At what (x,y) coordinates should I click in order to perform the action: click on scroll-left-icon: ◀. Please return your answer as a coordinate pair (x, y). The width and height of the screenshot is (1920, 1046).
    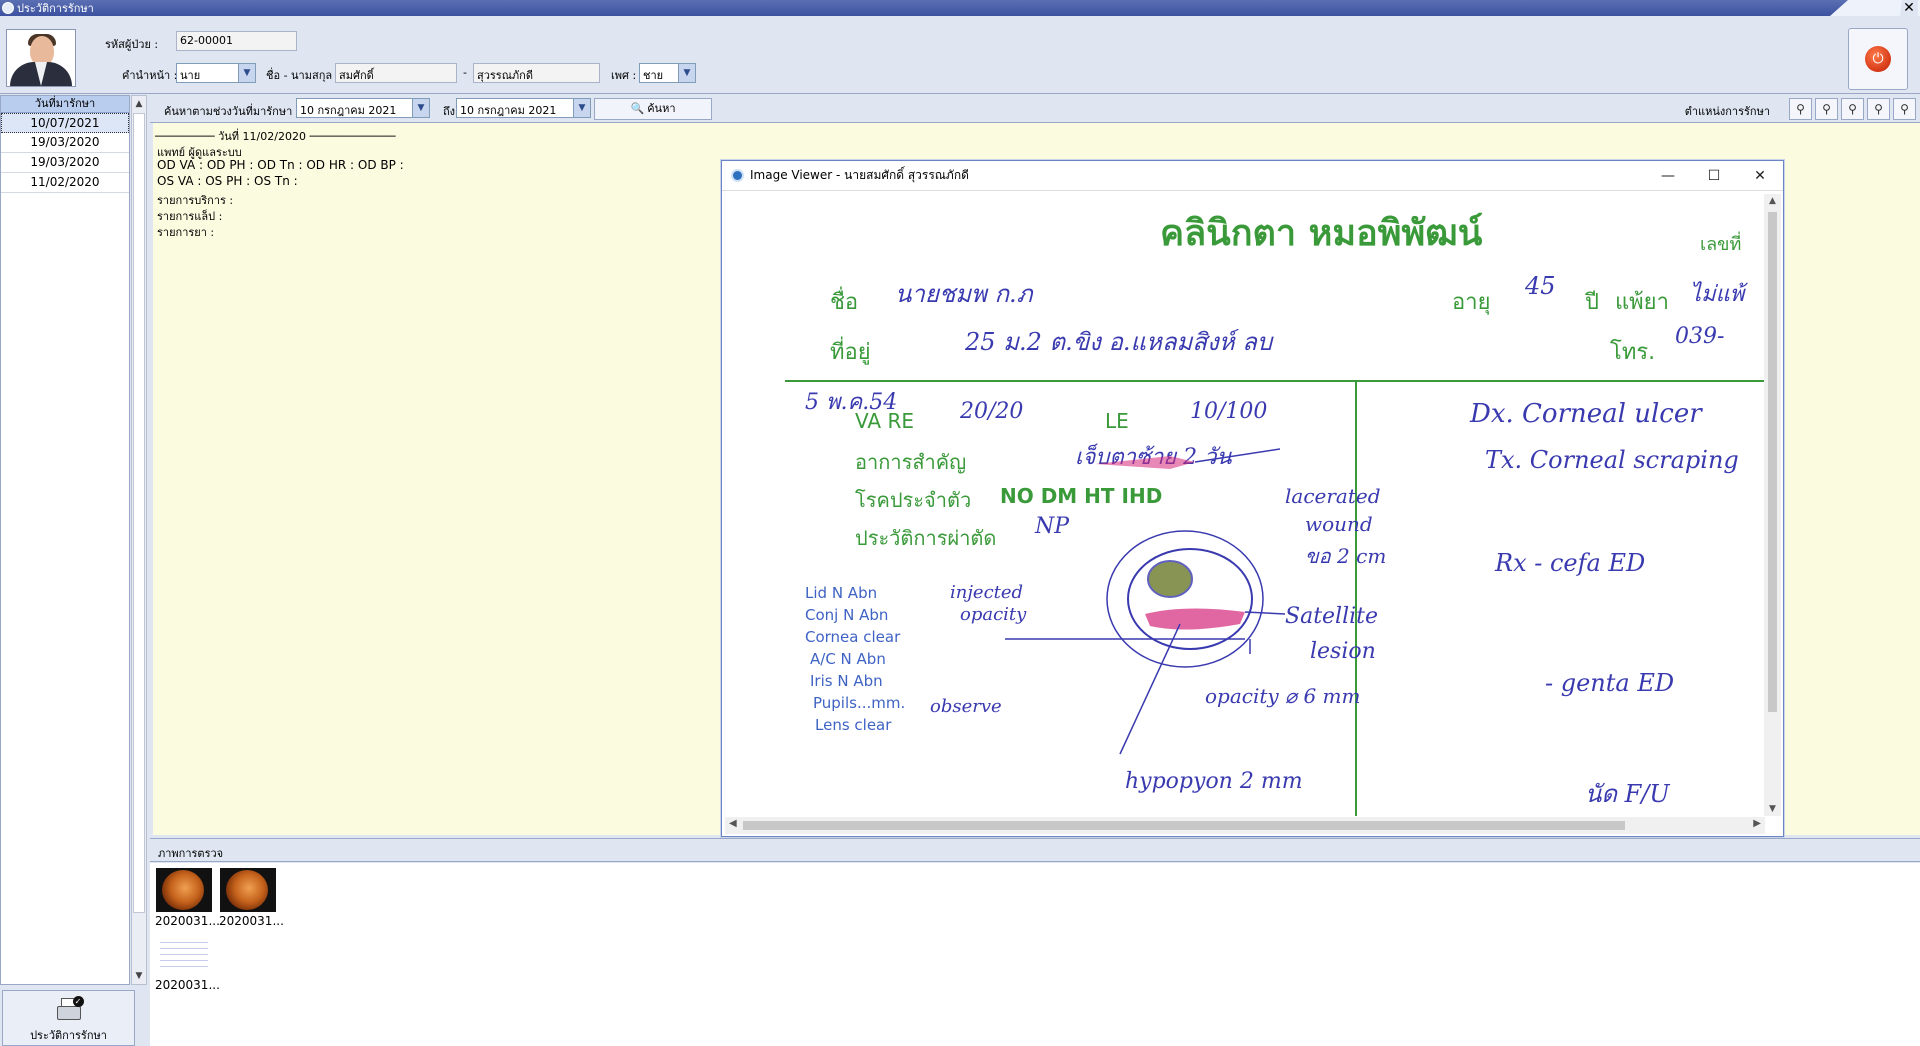
    Looking at the image, I should click on (733, 823).